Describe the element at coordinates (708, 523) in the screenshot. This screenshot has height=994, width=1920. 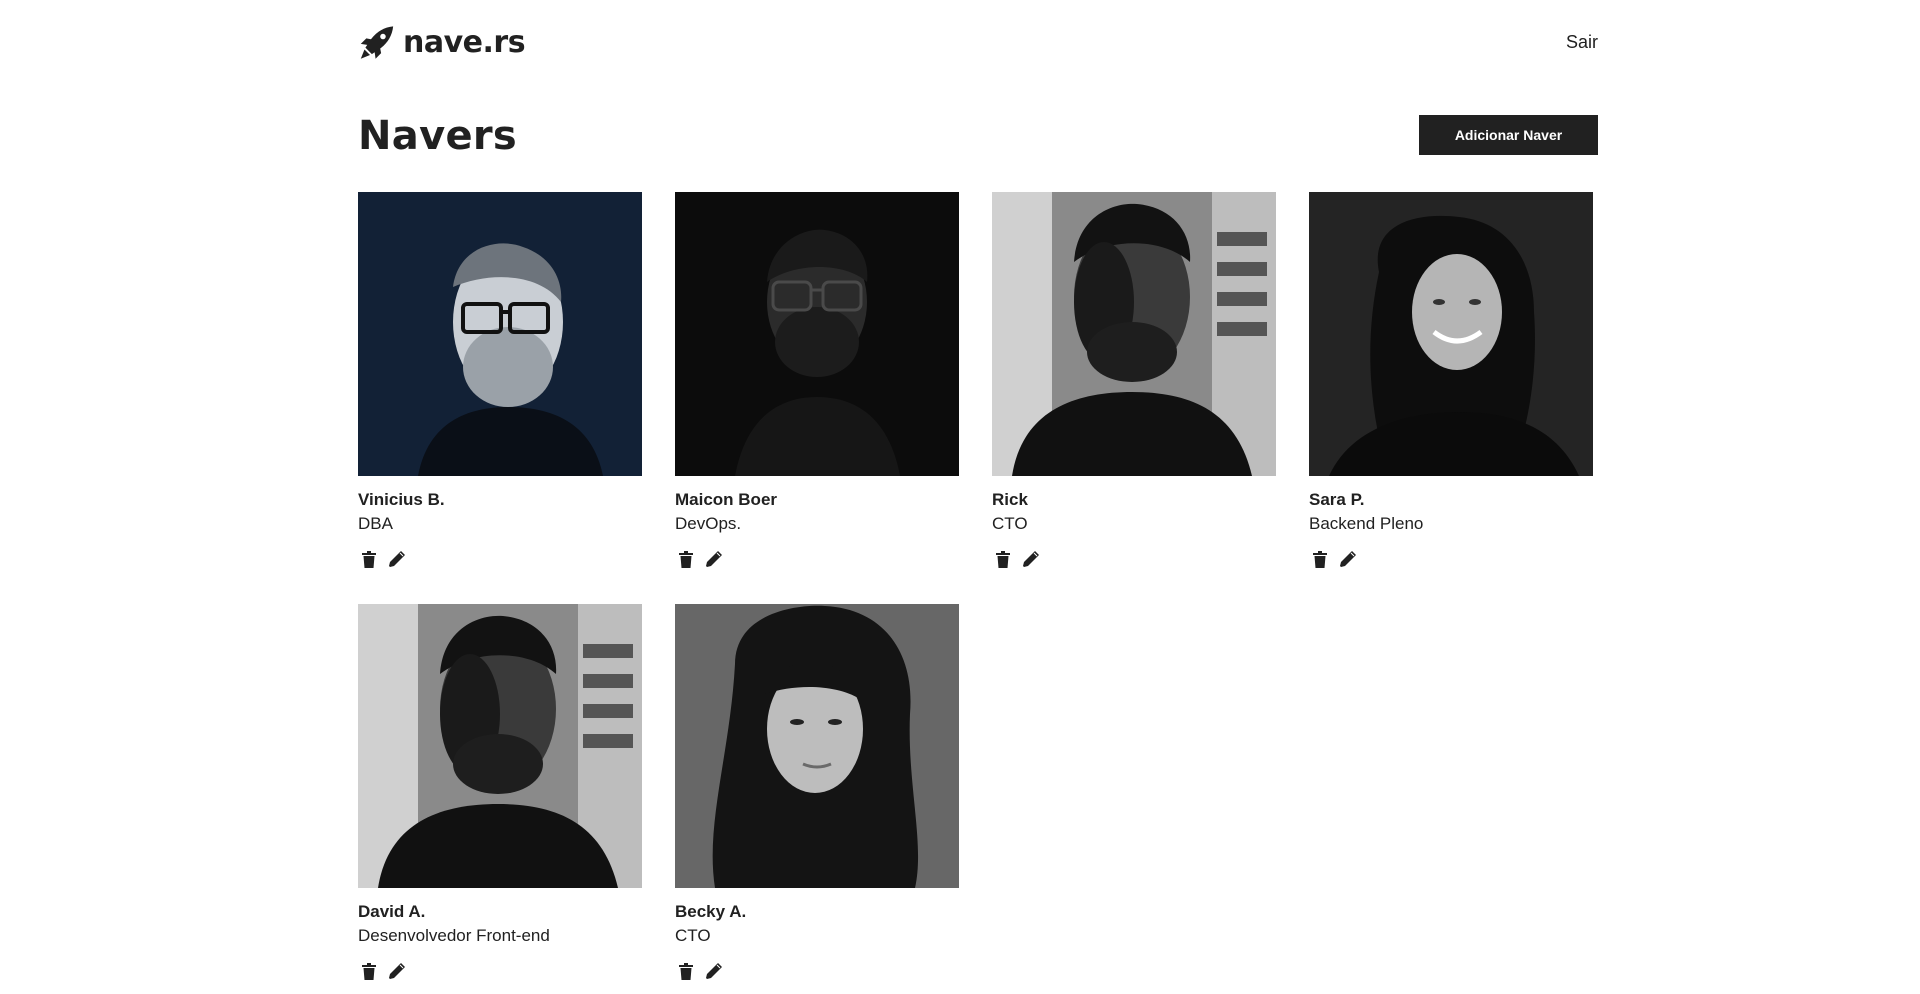
I see `naver-role: DevOps.` at that location.